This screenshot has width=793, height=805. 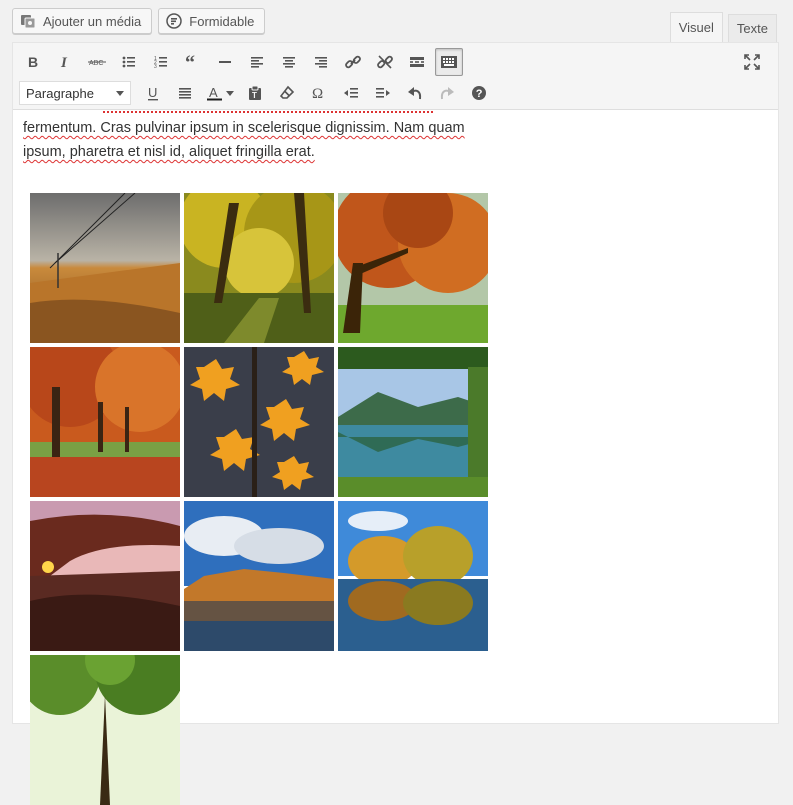 I want to click on horizontal-rule-icon, so click(x=225, y=62).